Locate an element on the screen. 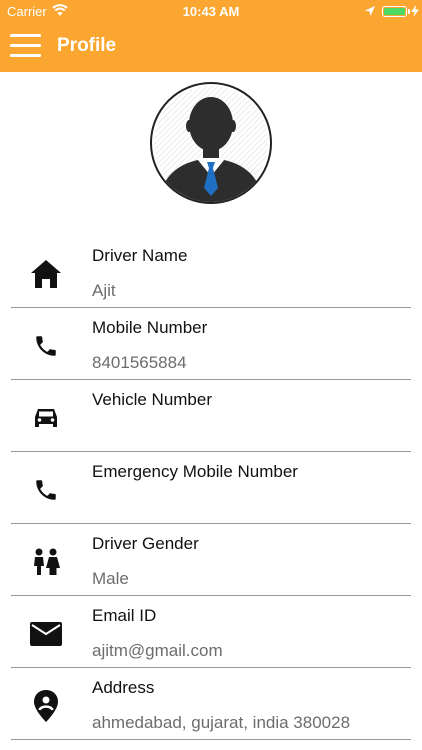 This screenshot has width=422, height=750. list-item-driver-name: Driver Name Ajit is located at coordinates (211, 272).